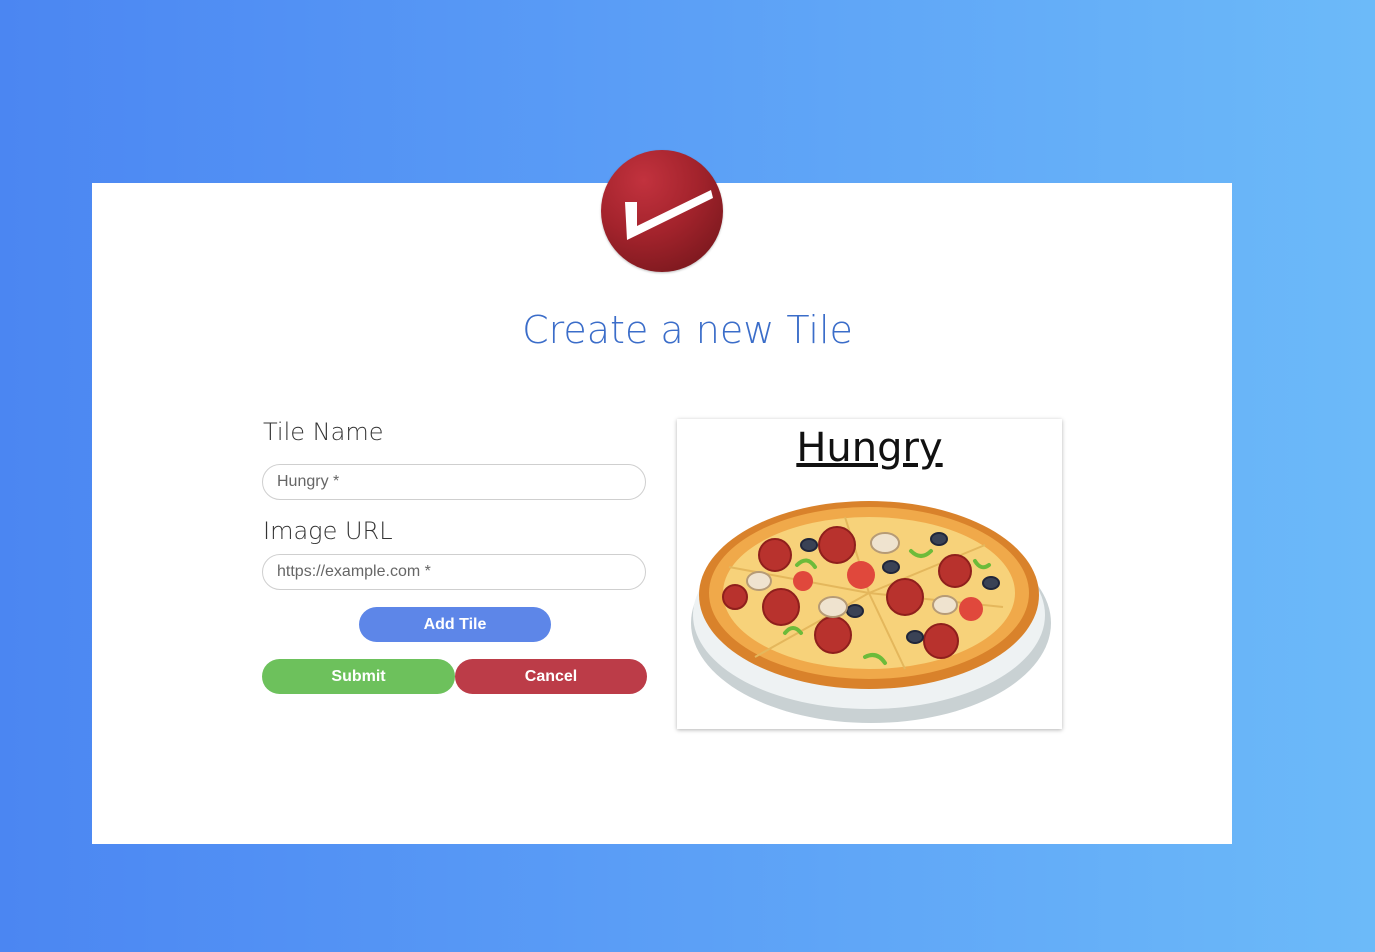 The image size is (1375, 952). What do you see at coordinates (455, 624) in the screenshot?
I see `add-tile-button: Add Tile` at bounding box center [455, 624].